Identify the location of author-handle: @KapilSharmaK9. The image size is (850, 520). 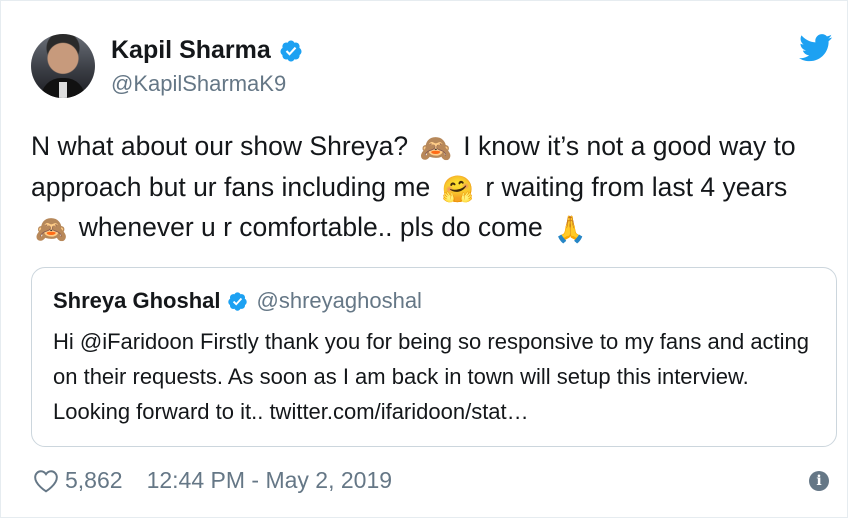
(198, 84).